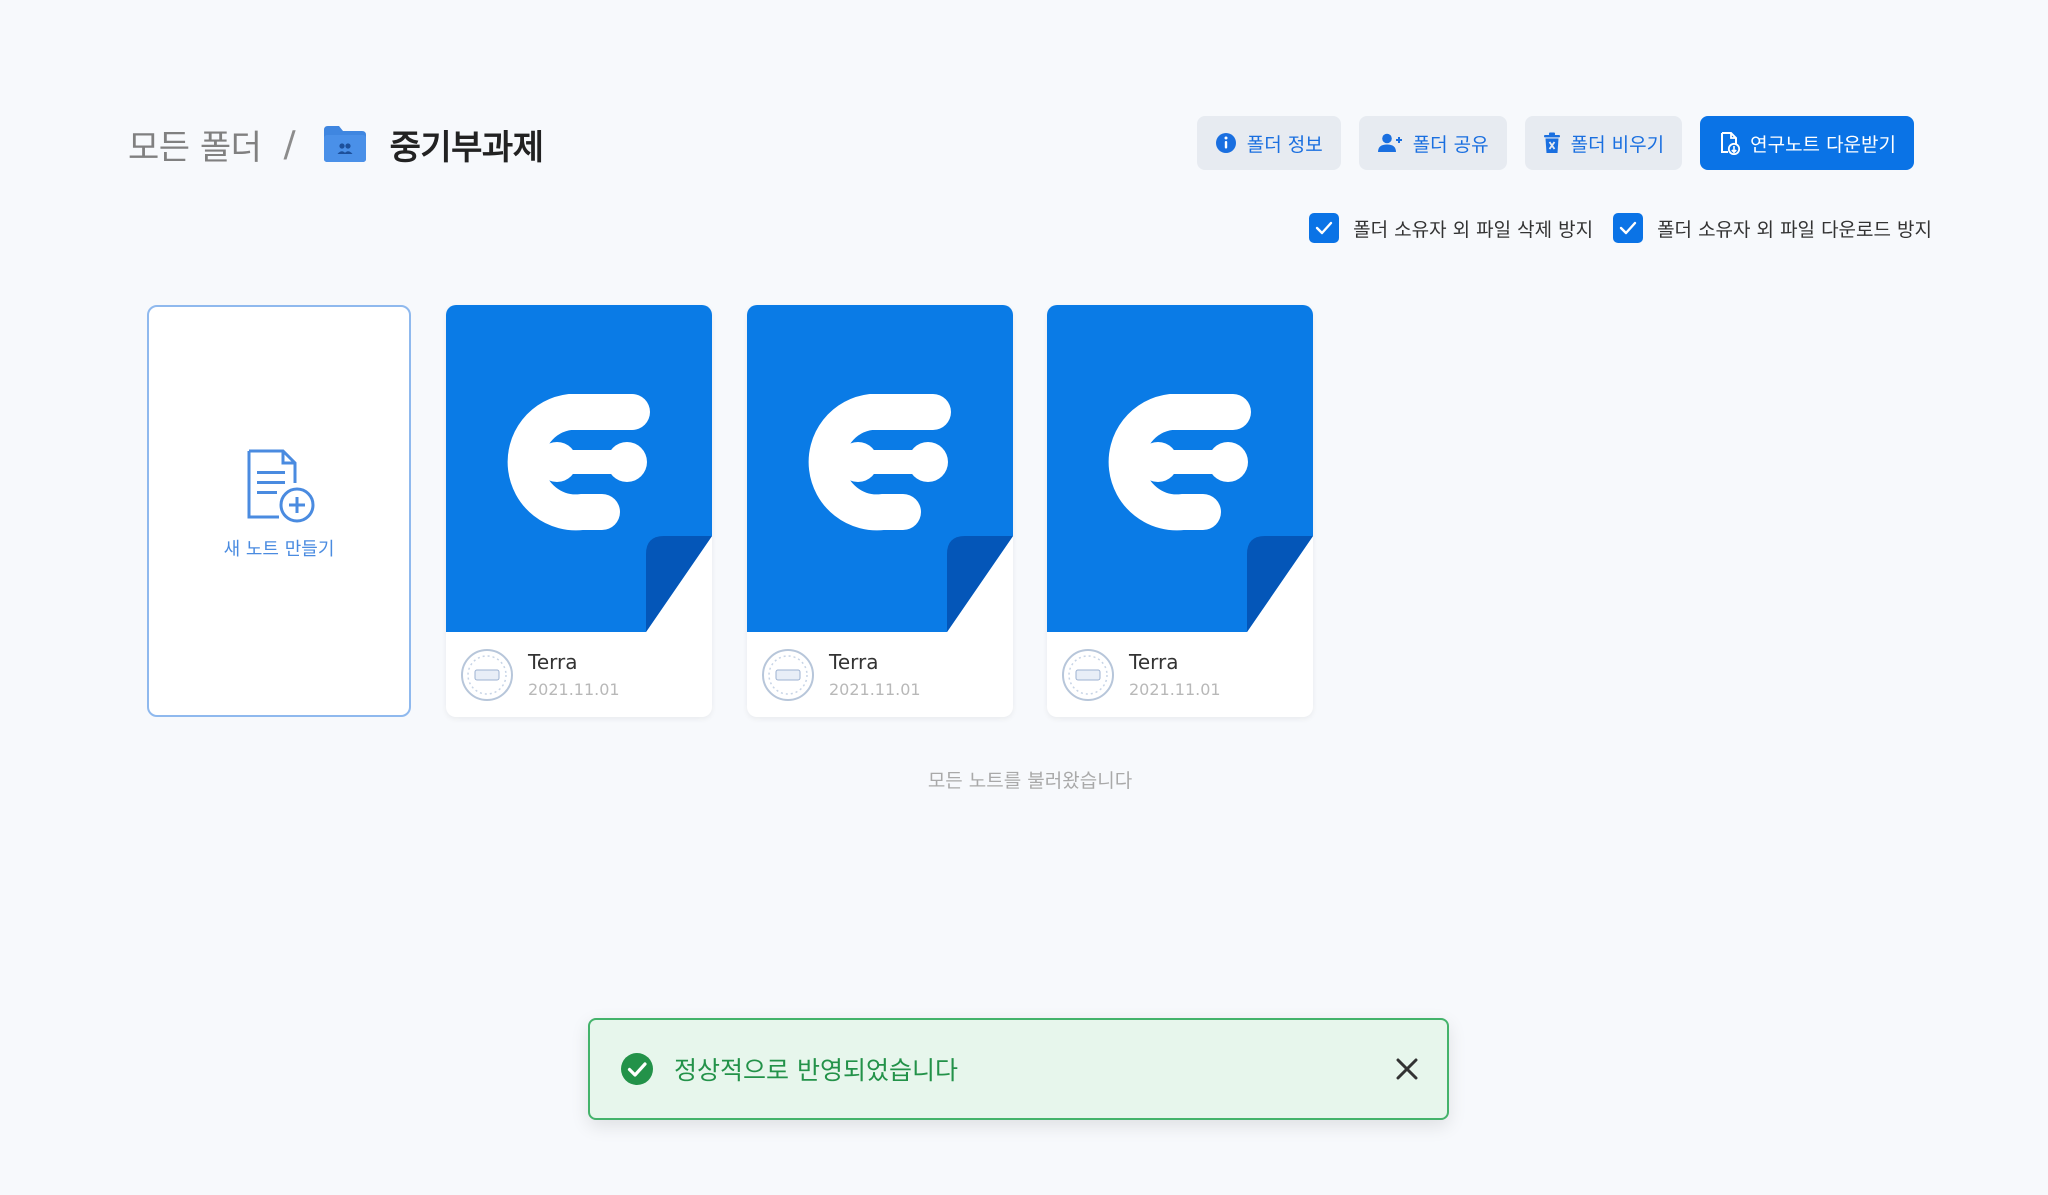 This screenshot has height=1195, width=2048. I want to click on toast-message: 정상적으로 반영되었습니다, so click(816, 1070).